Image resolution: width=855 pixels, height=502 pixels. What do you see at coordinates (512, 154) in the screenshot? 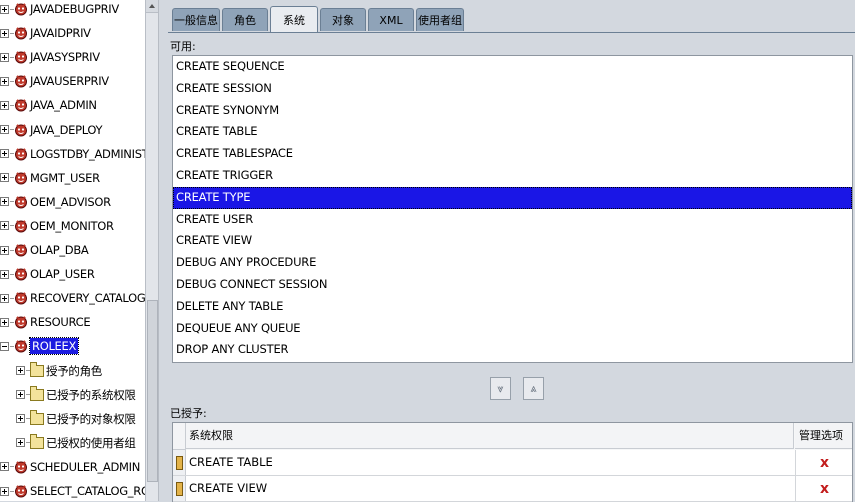
I see `available-privilege-item: CREATE TABLESPACE` at bounding box center [512, 154].